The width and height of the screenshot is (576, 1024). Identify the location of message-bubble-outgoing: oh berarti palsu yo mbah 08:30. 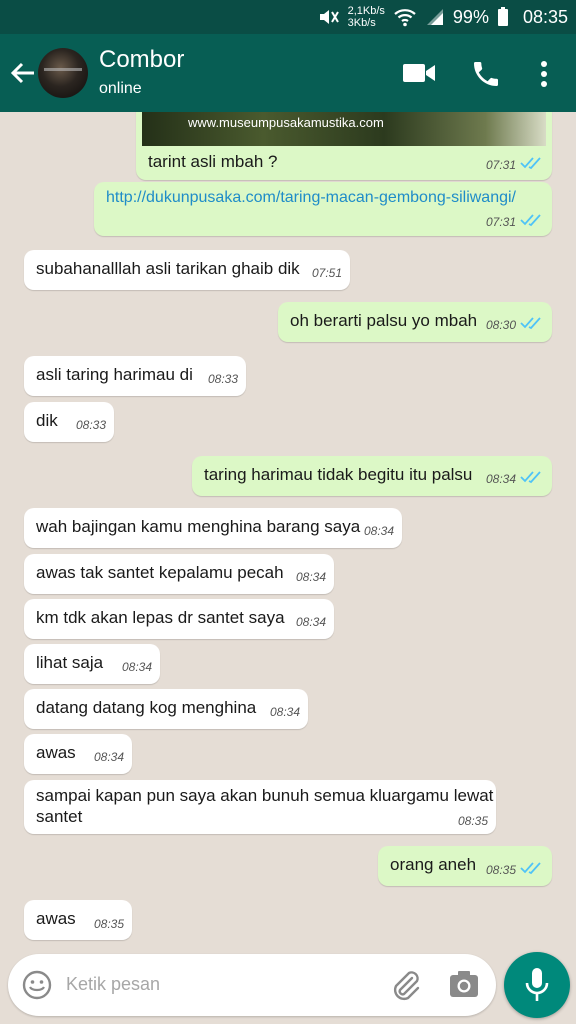
(415, 322).